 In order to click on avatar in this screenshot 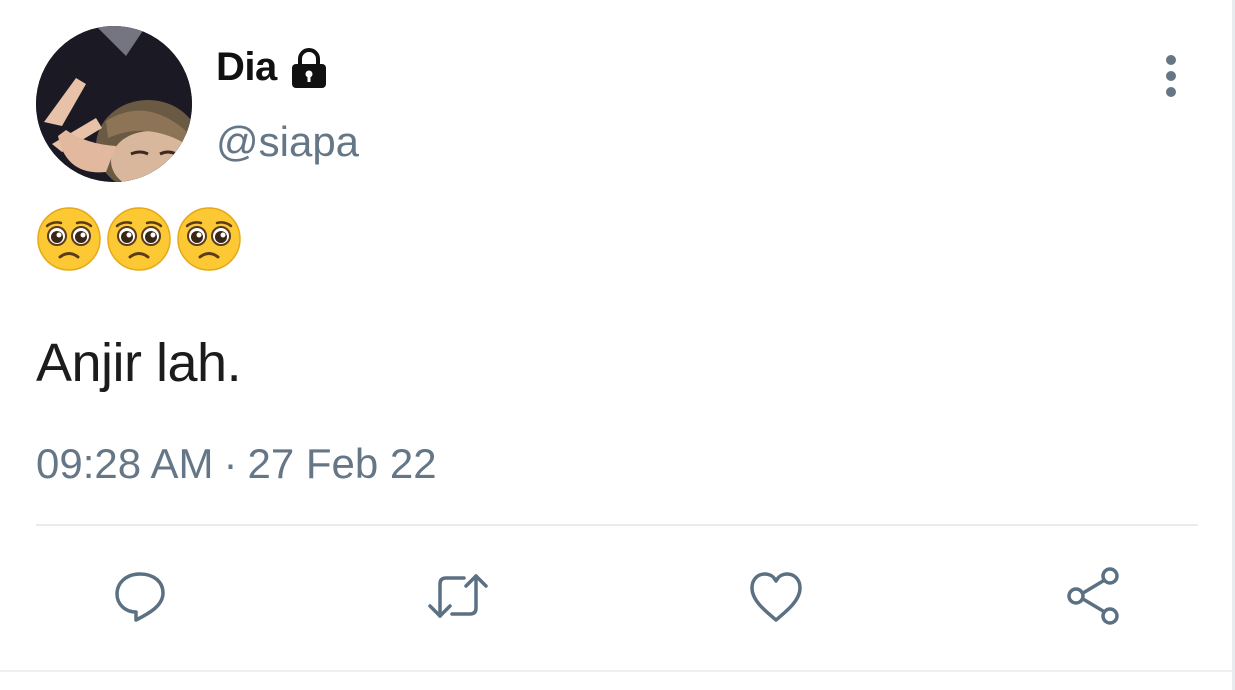, I will do `click(114, 104)`.